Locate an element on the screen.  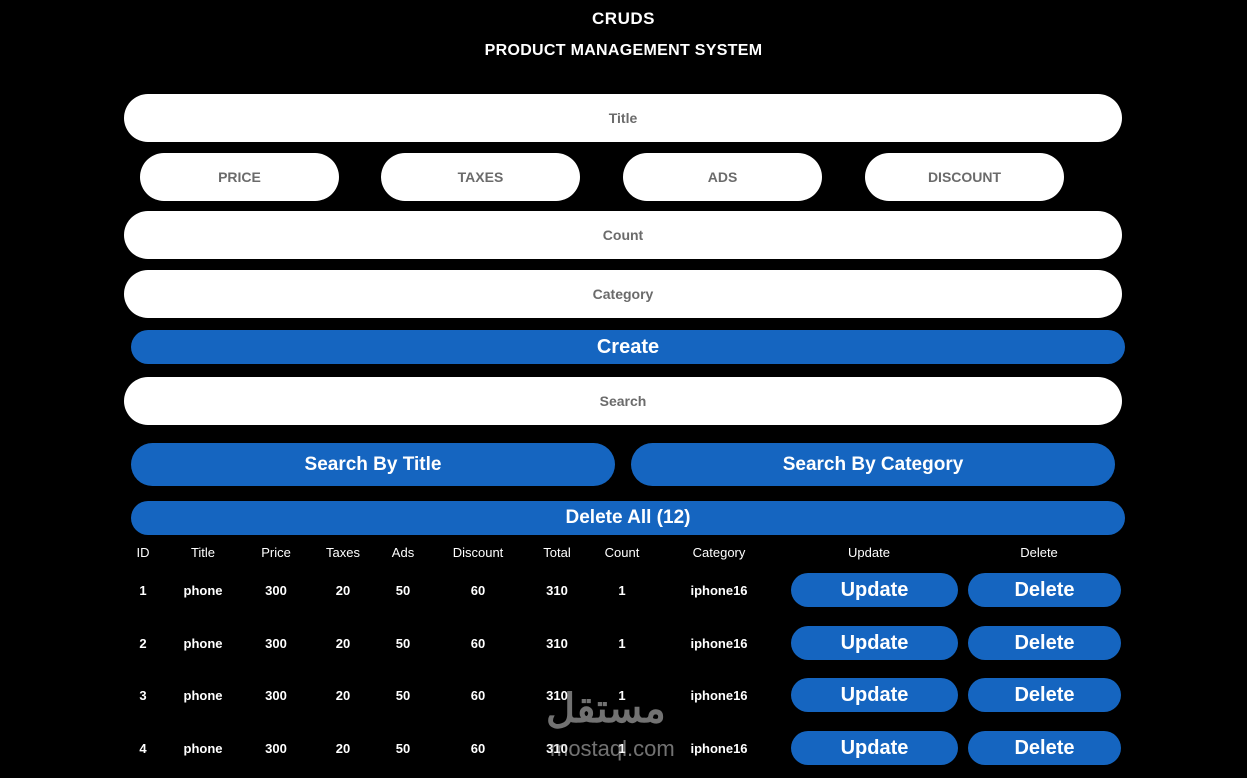
header-delete: Delete is located at coordinates (1039, 552).